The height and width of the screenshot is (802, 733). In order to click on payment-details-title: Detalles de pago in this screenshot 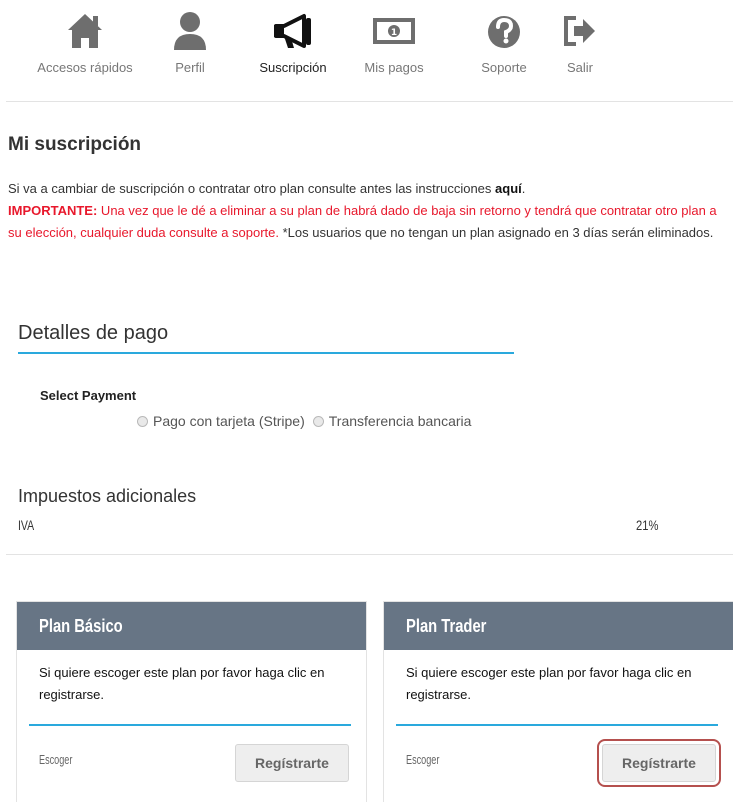, I will do `click(93, 333)`.